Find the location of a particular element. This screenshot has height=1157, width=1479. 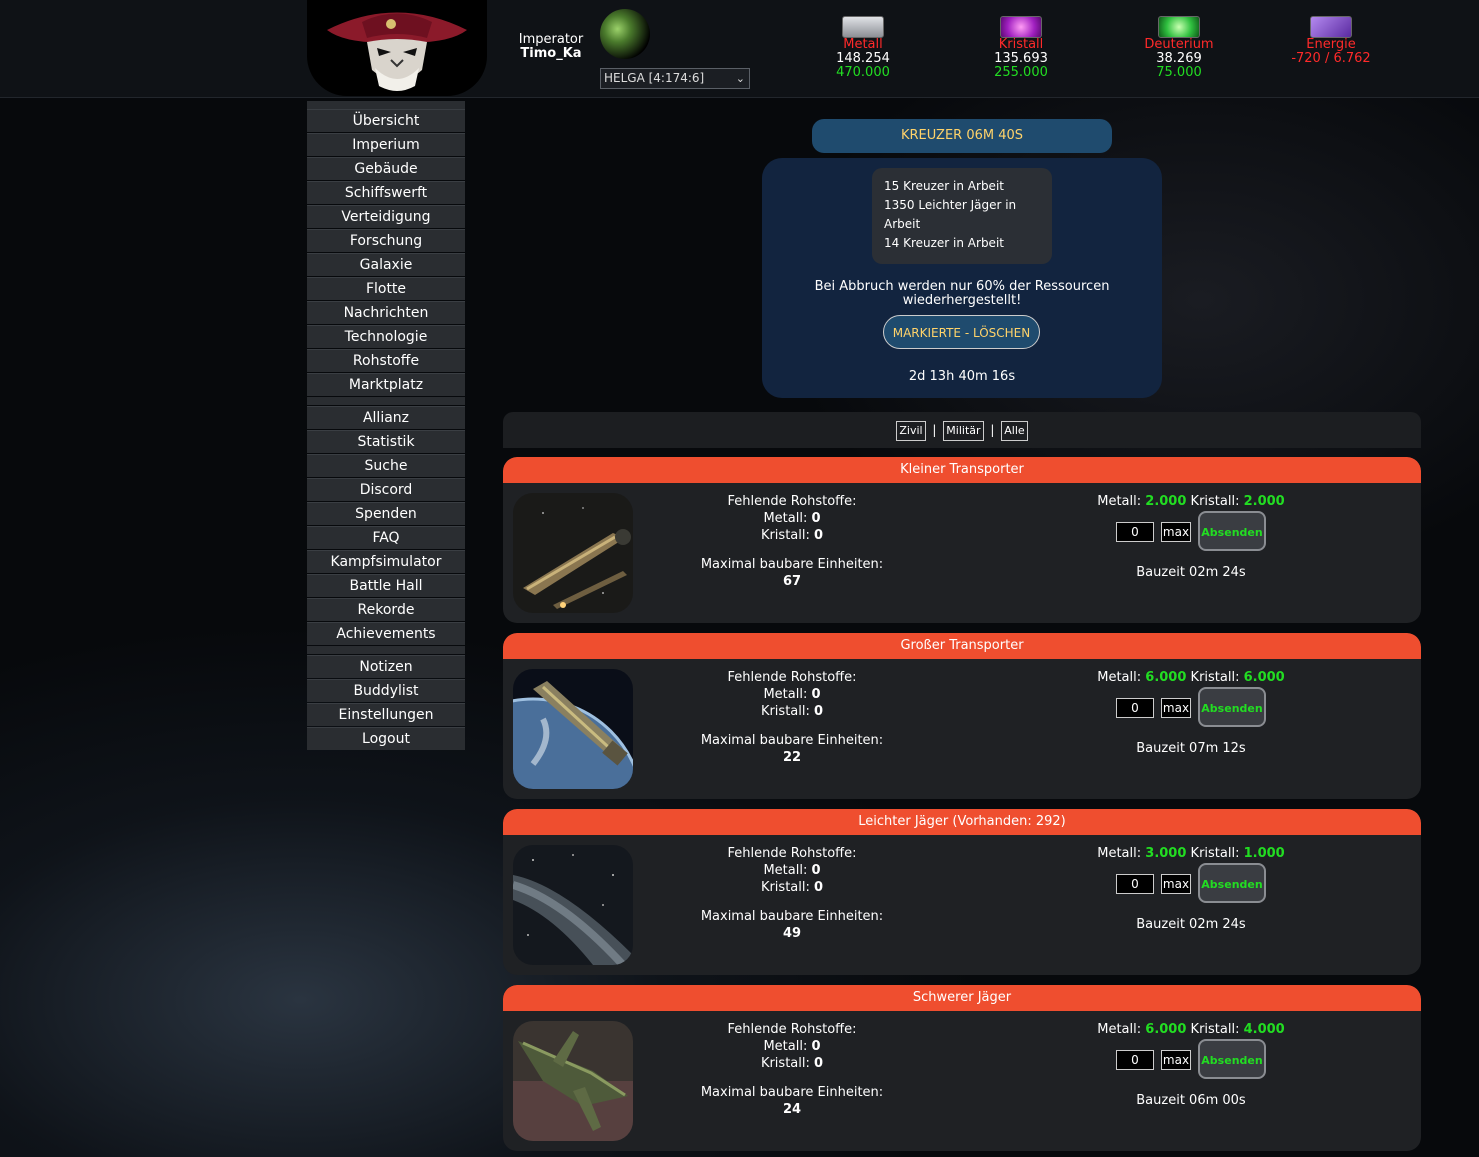

menu-item-rekorde: Rekorde is located at coordinates (386, 609).